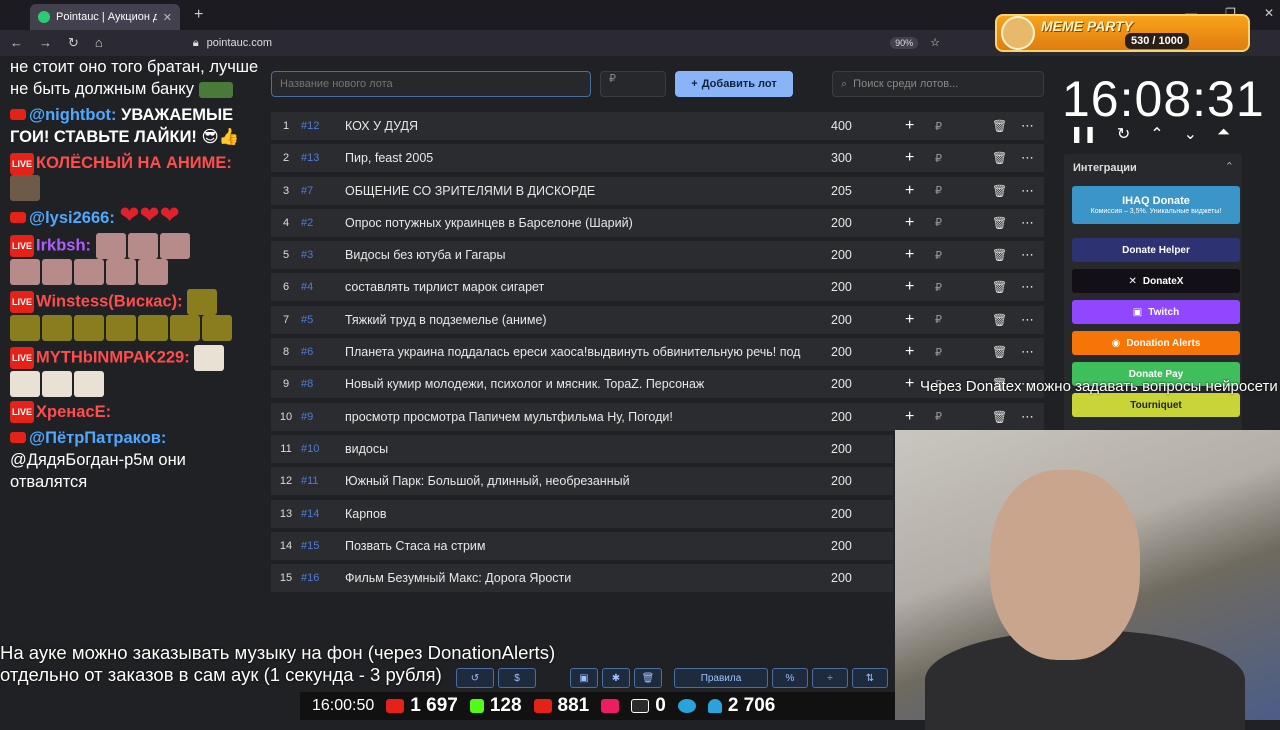  What do you see at coordinates (1223, 134) in the screenshot?
I see `double-chevron-up-icon: ⏶` at bounding box center [1223, 134].